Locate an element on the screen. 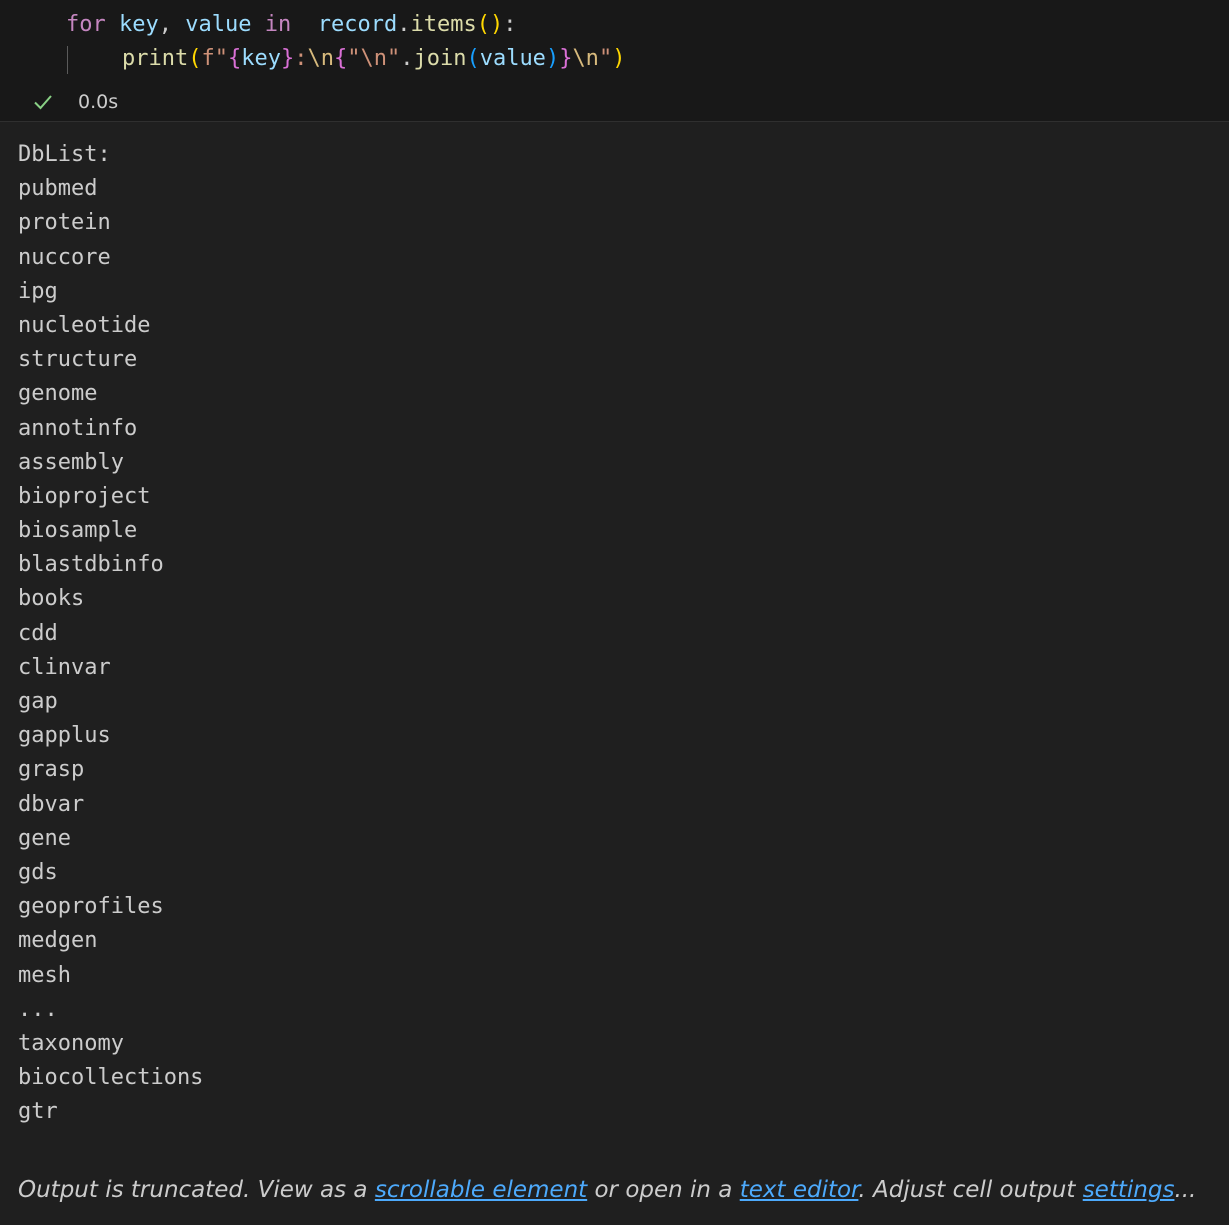  truncation-text: . Adjust cell output is located at coordinates (970, 1190).